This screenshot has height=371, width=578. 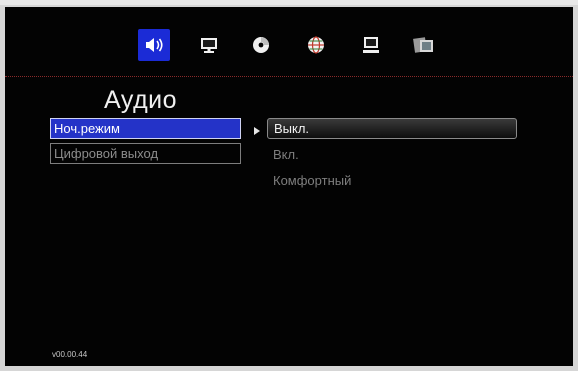 I want to click on computer-icon, so click(x=371, y=45).